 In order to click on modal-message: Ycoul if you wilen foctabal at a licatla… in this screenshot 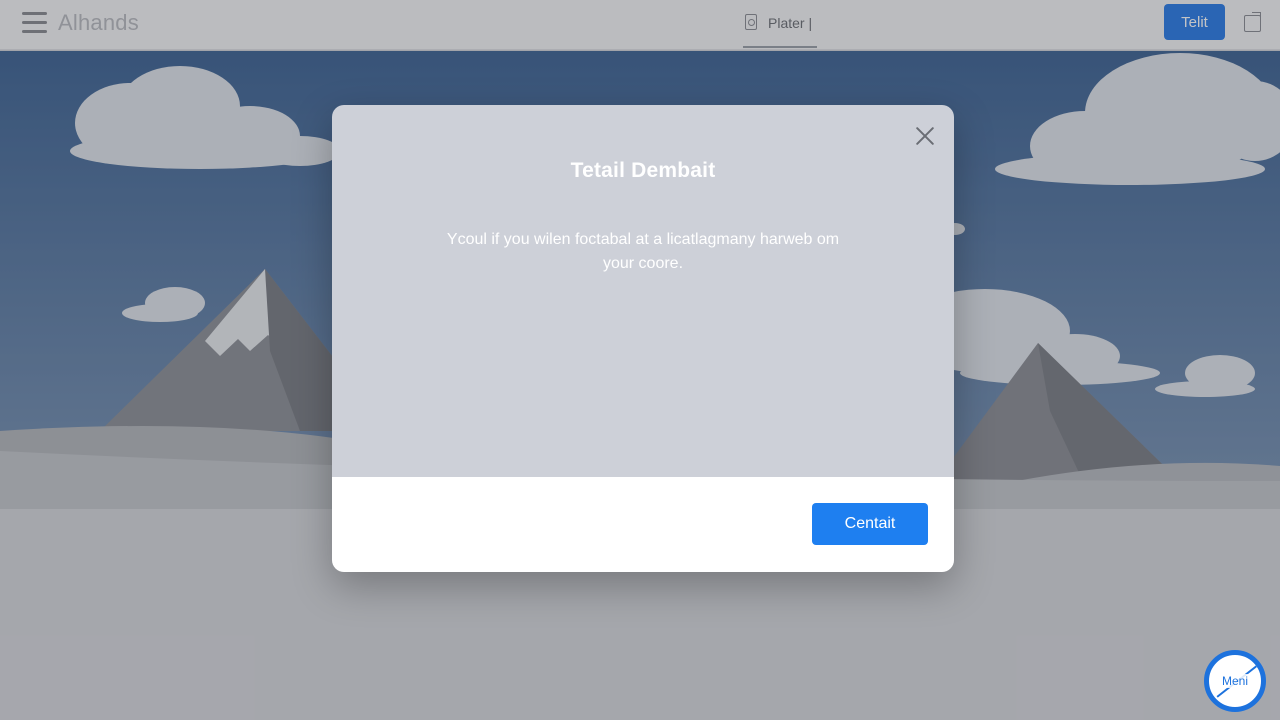, I will do `click(643, 251)`.